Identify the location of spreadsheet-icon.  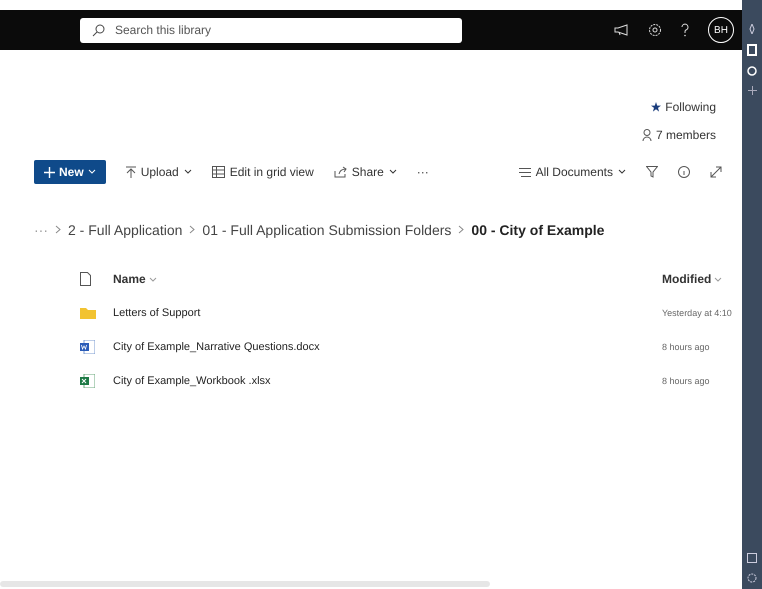
(87, 381).